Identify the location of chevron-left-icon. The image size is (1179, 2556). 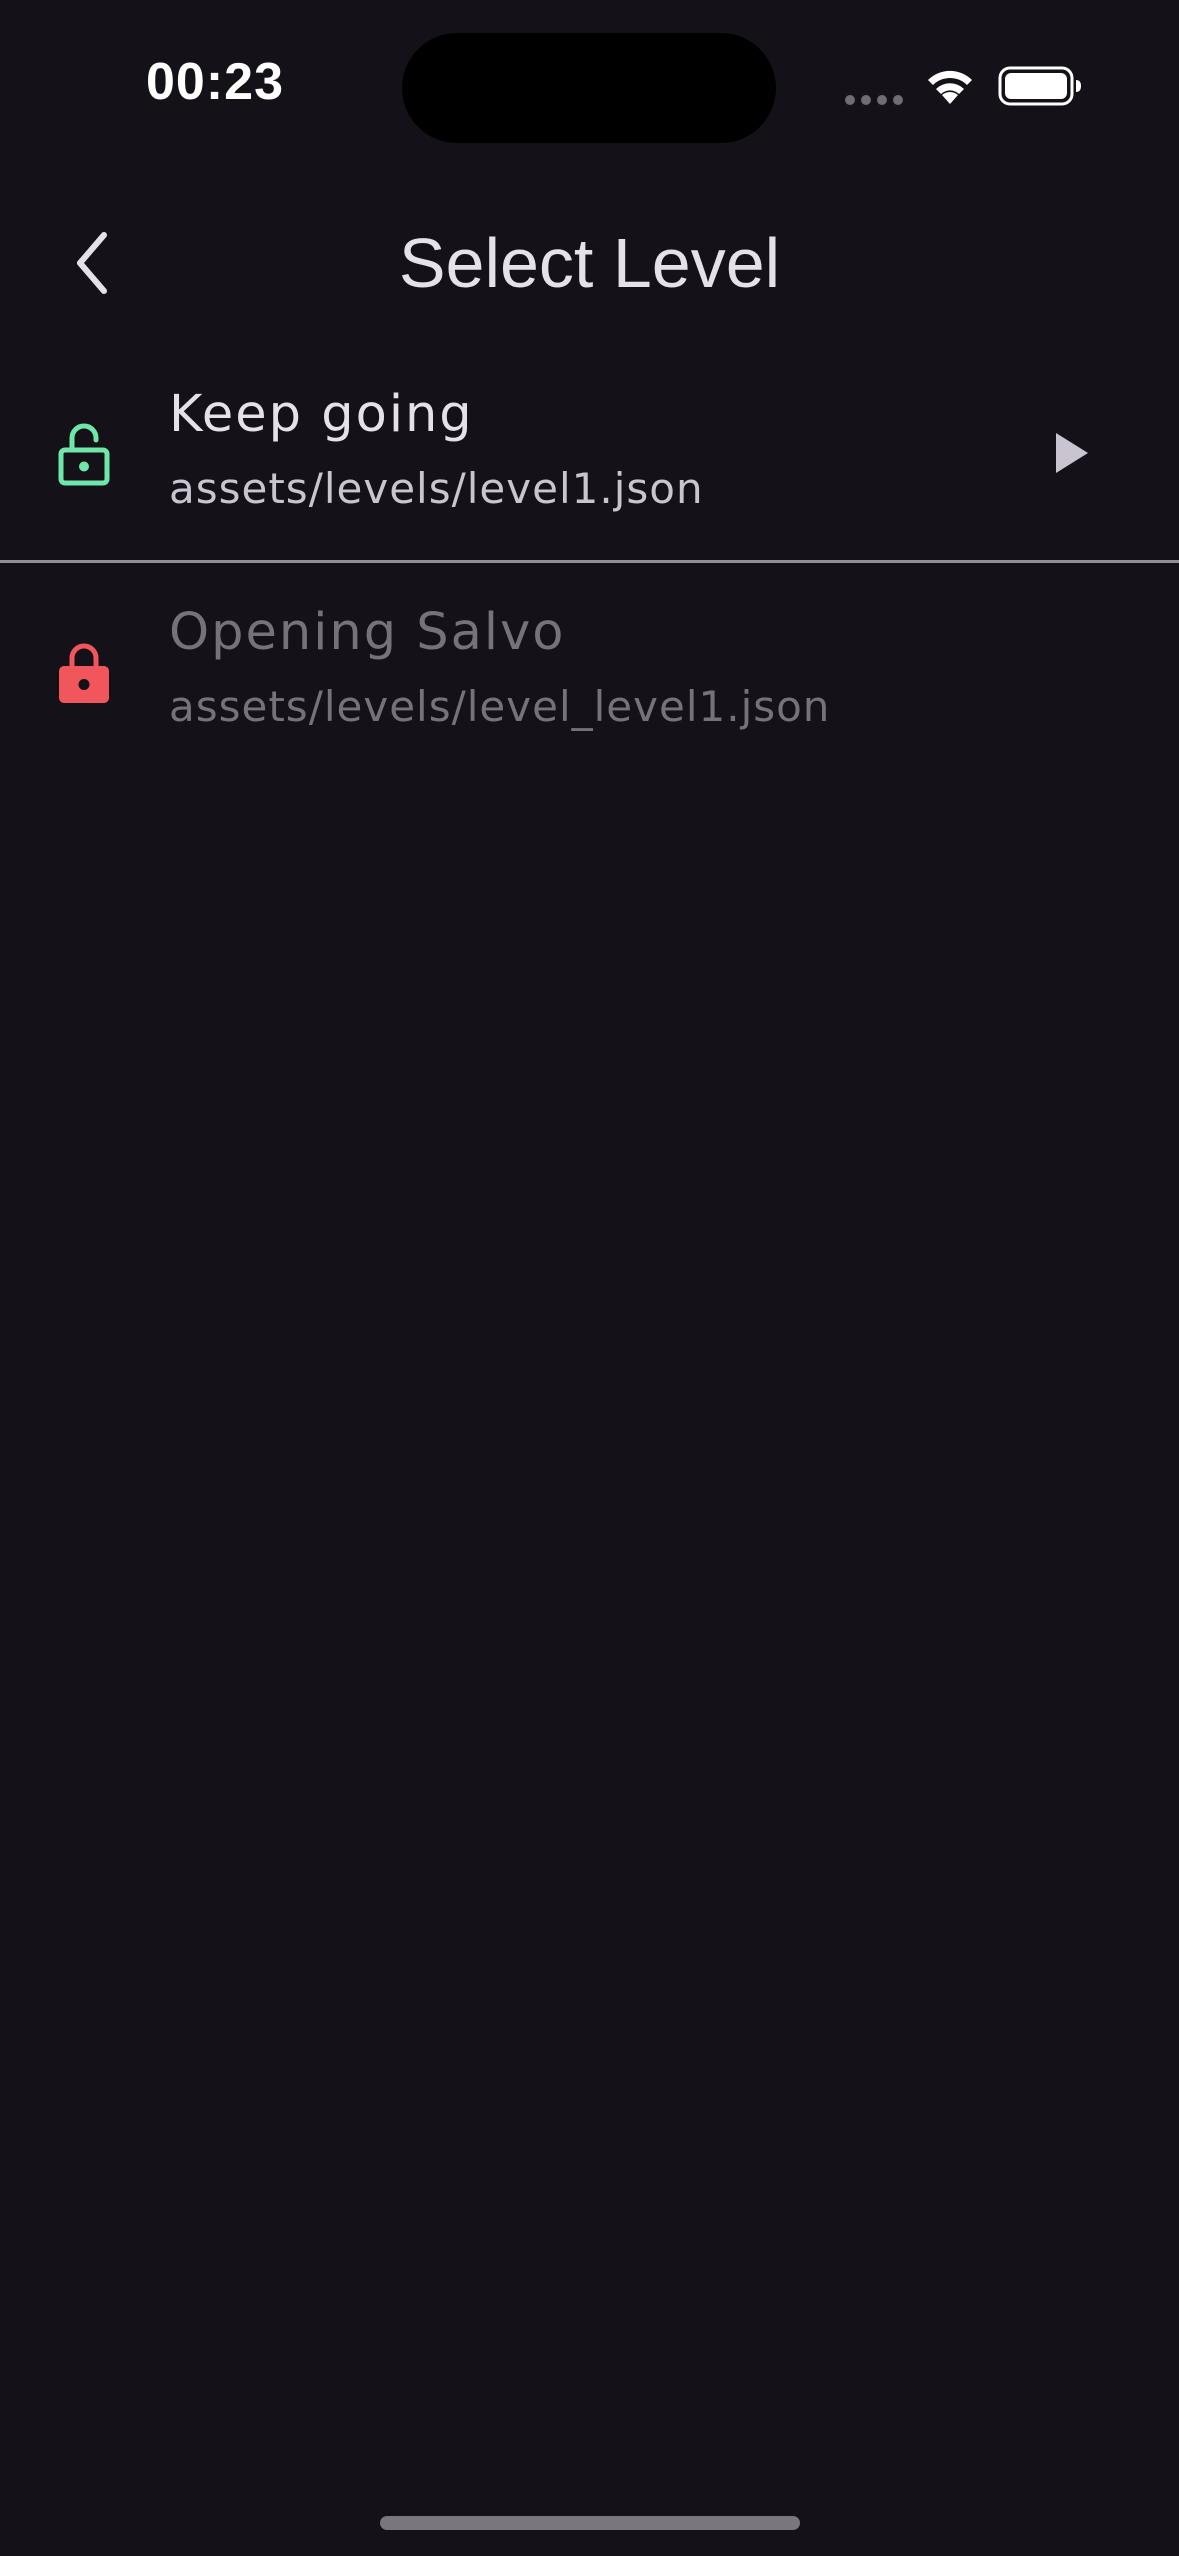
(92, 263).